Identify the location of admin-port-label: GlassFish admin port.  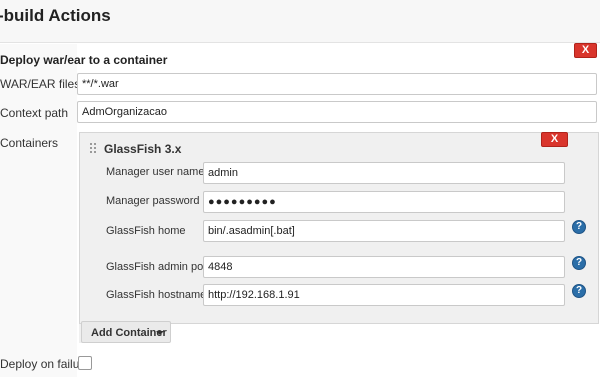
(158, 267).